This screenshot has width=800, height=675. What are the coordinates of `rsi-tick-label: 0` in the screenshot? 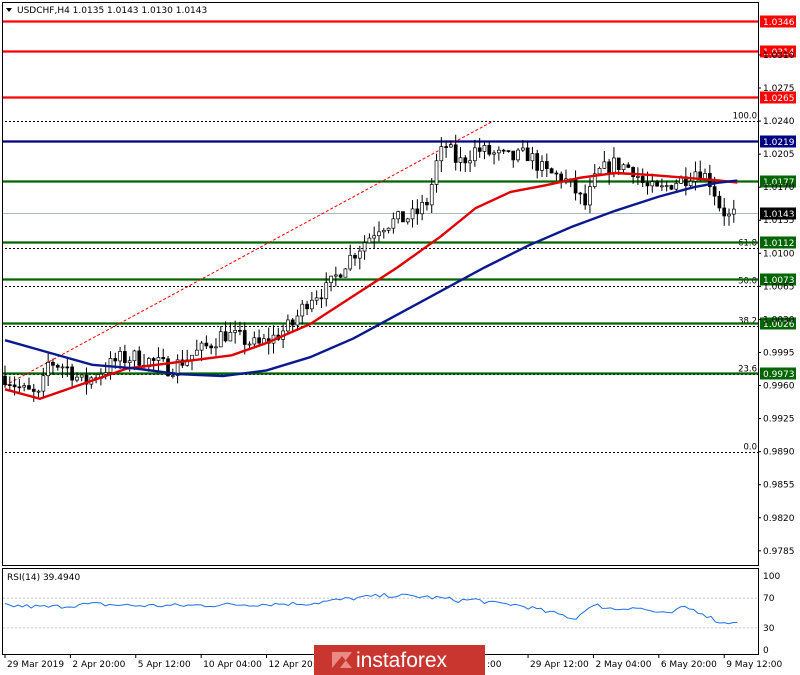 It's located at (766, 651).